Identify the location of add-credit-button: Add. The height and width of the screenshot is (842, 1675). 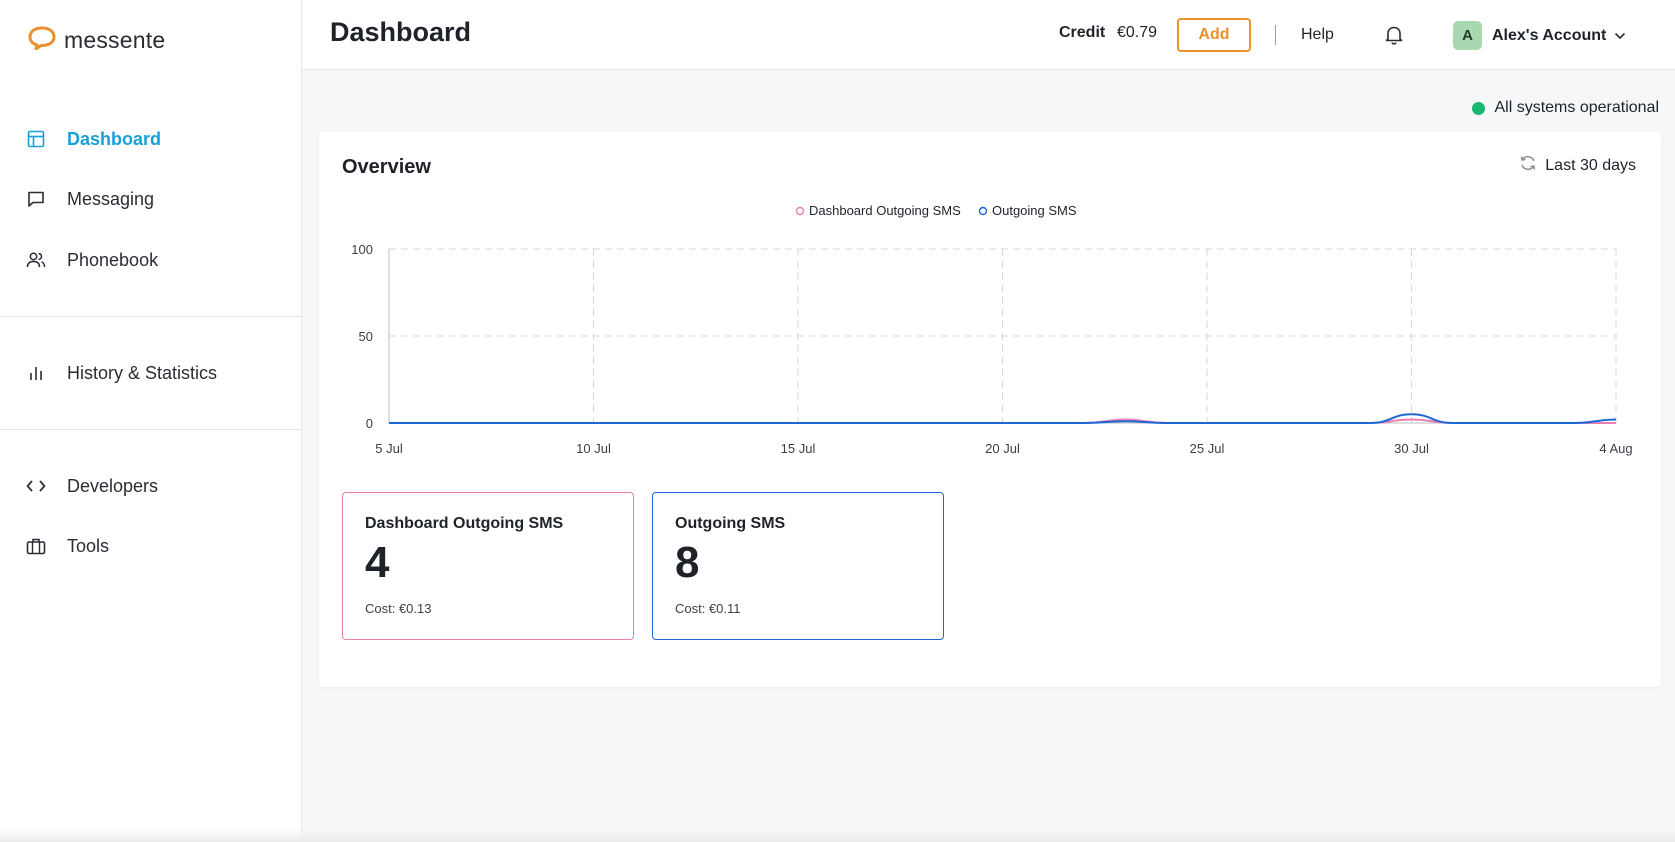
(1214, 35).